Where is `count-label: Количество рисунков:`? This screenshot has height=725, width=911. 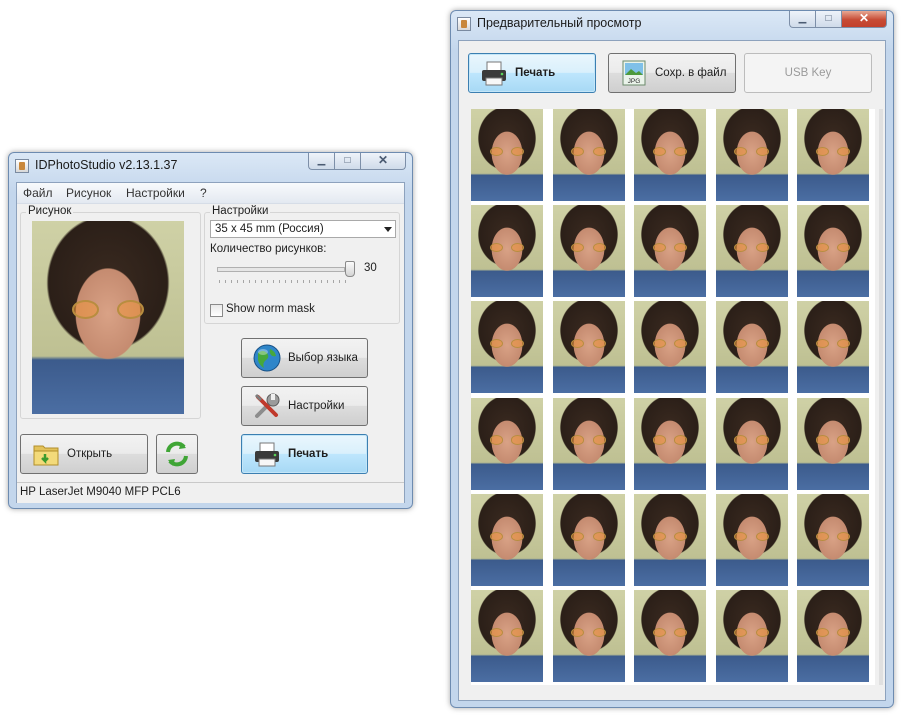
count-label: Количество рисунков: is located at coordinates (268, 249).